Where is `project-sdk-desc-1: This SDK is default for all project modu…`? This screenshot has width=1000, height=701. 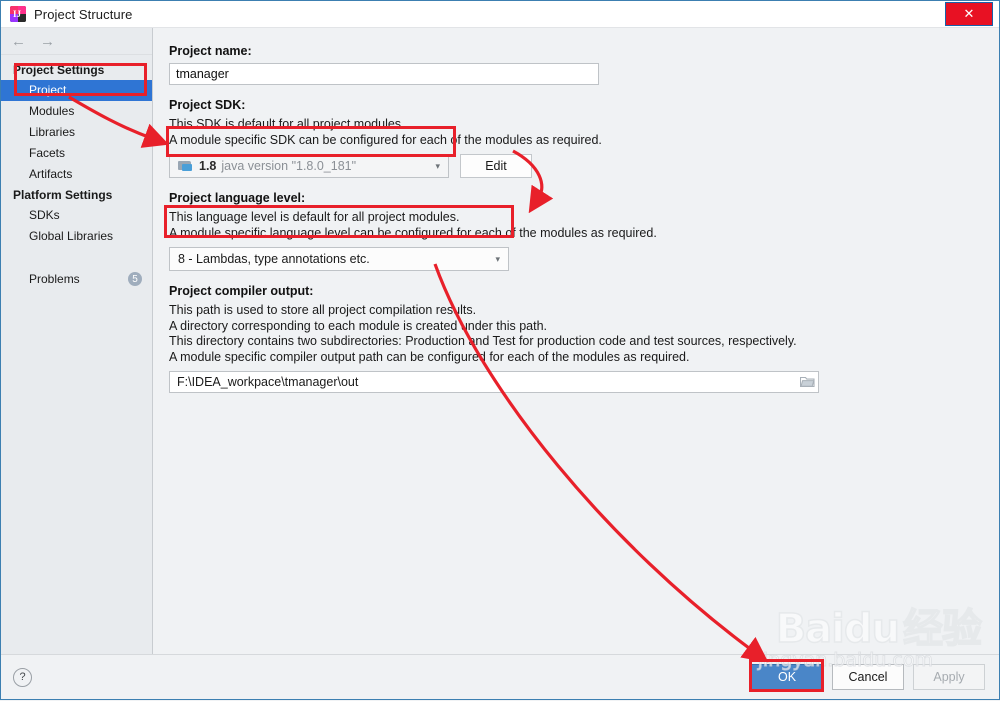 project-sdk-desc-1: This SDK is default for all project modu… is located at coordinates (287, 124).